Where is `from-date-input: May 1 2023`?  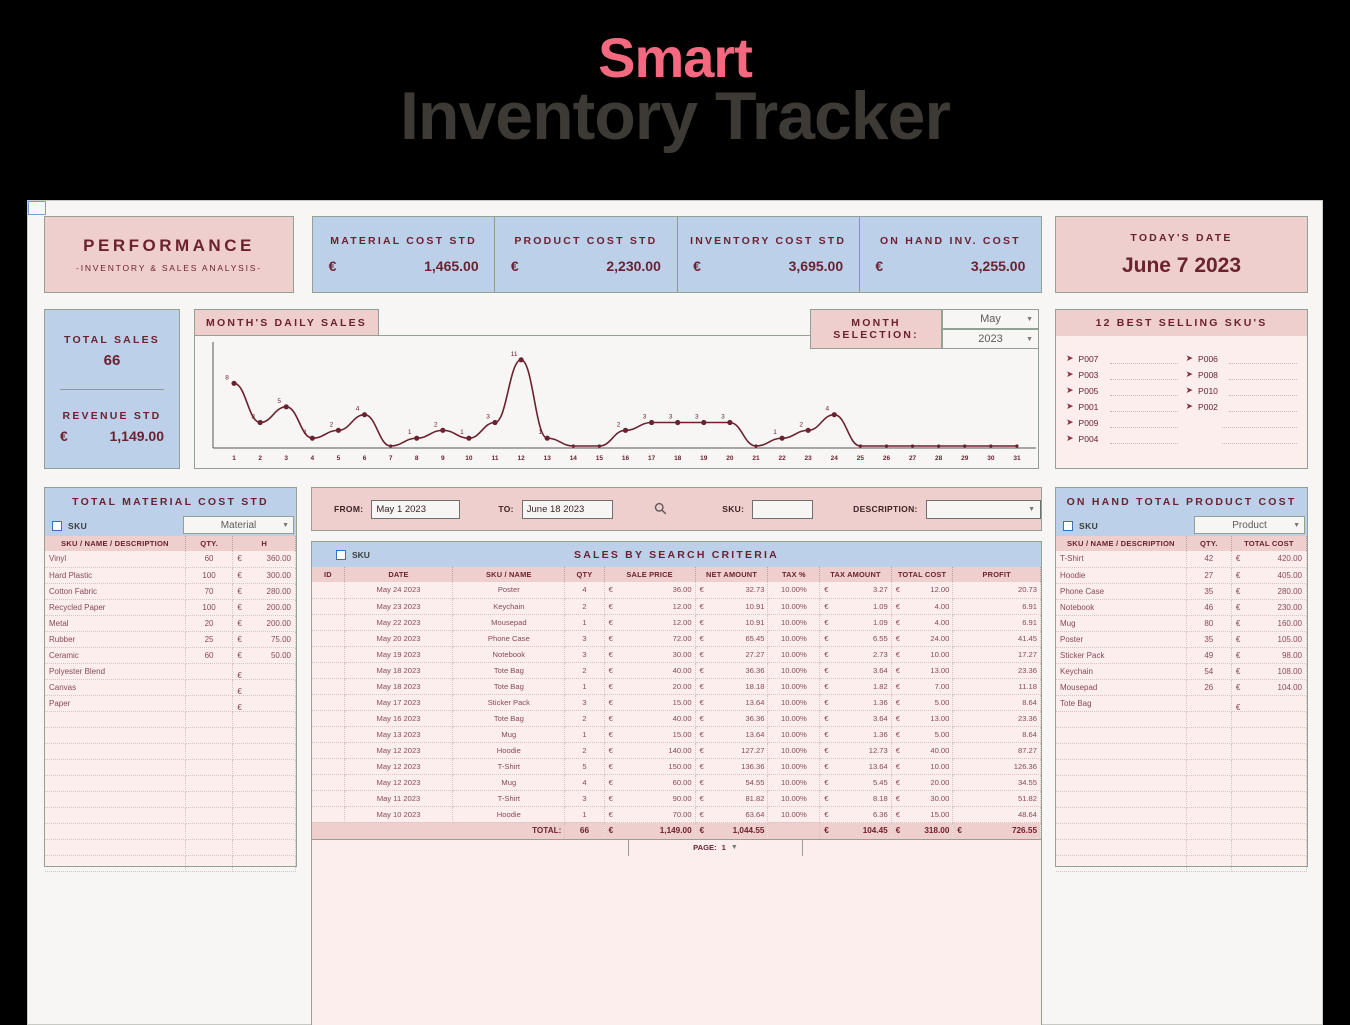 from-date-input: May 1 2023 is located at coordinates (416, 509).